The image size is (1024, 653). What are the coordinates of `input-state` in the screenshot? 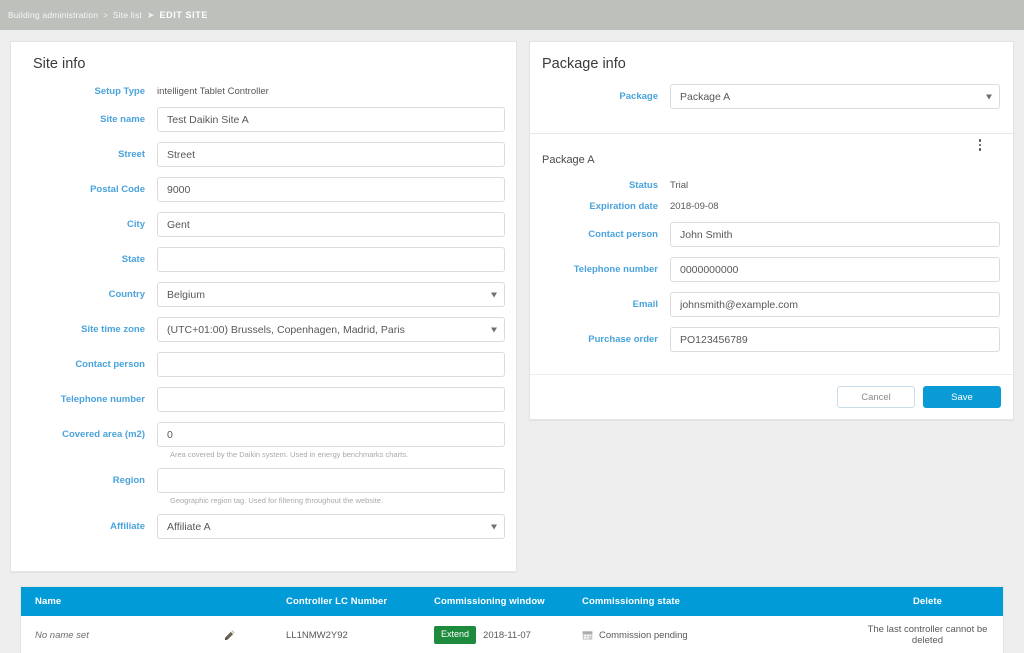 It's located at (331, 259).